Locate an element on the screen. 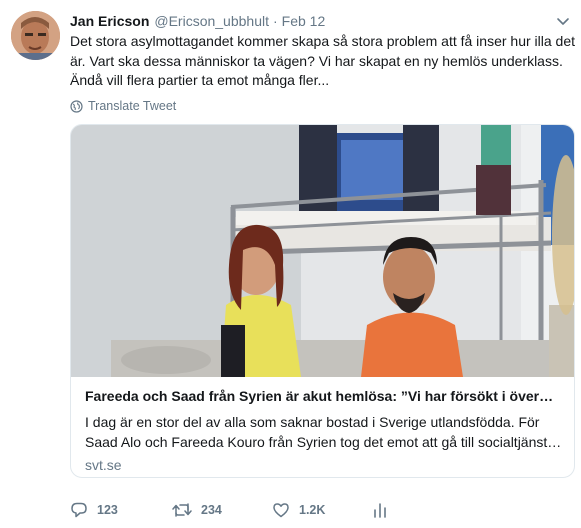  tweet-timestamp: Feb 12 is located at coordinates (304, 21).